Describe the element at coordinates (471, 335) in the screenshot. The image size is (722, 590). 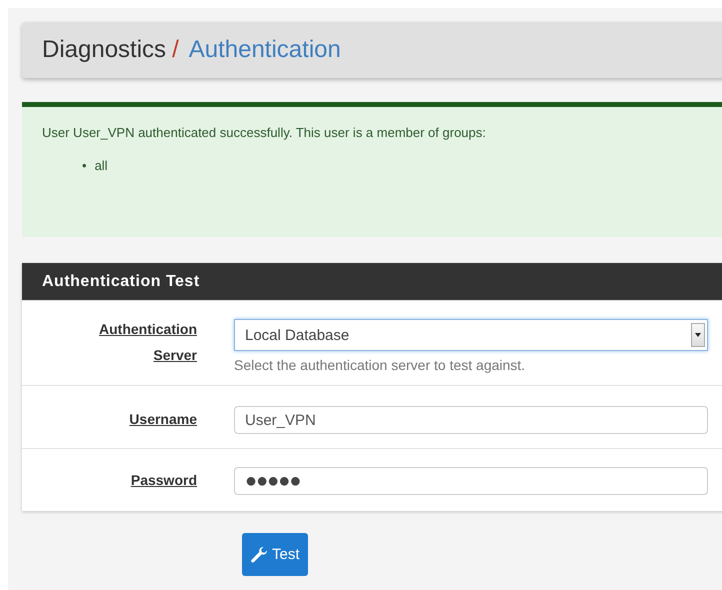
I see `server-select: Local Database` at that location.